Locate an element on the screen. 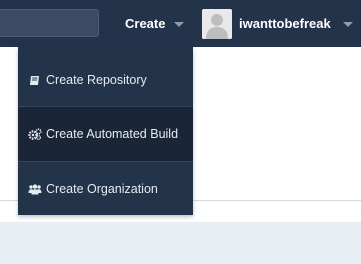 Image resolution: width=361 pixels, height=264 pixels. username: iwanttobefreak is located at coordinates (285, 23).